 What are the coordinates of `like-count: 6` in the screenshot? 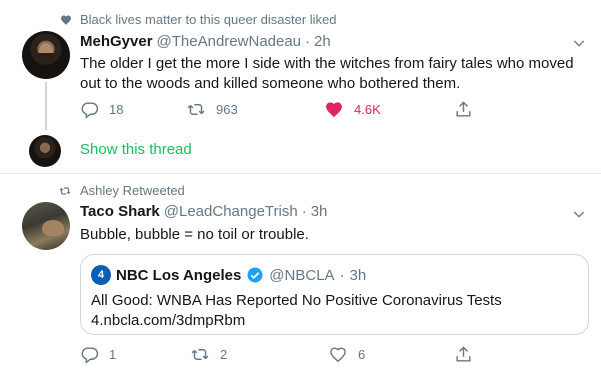 It's located at (362, 354).